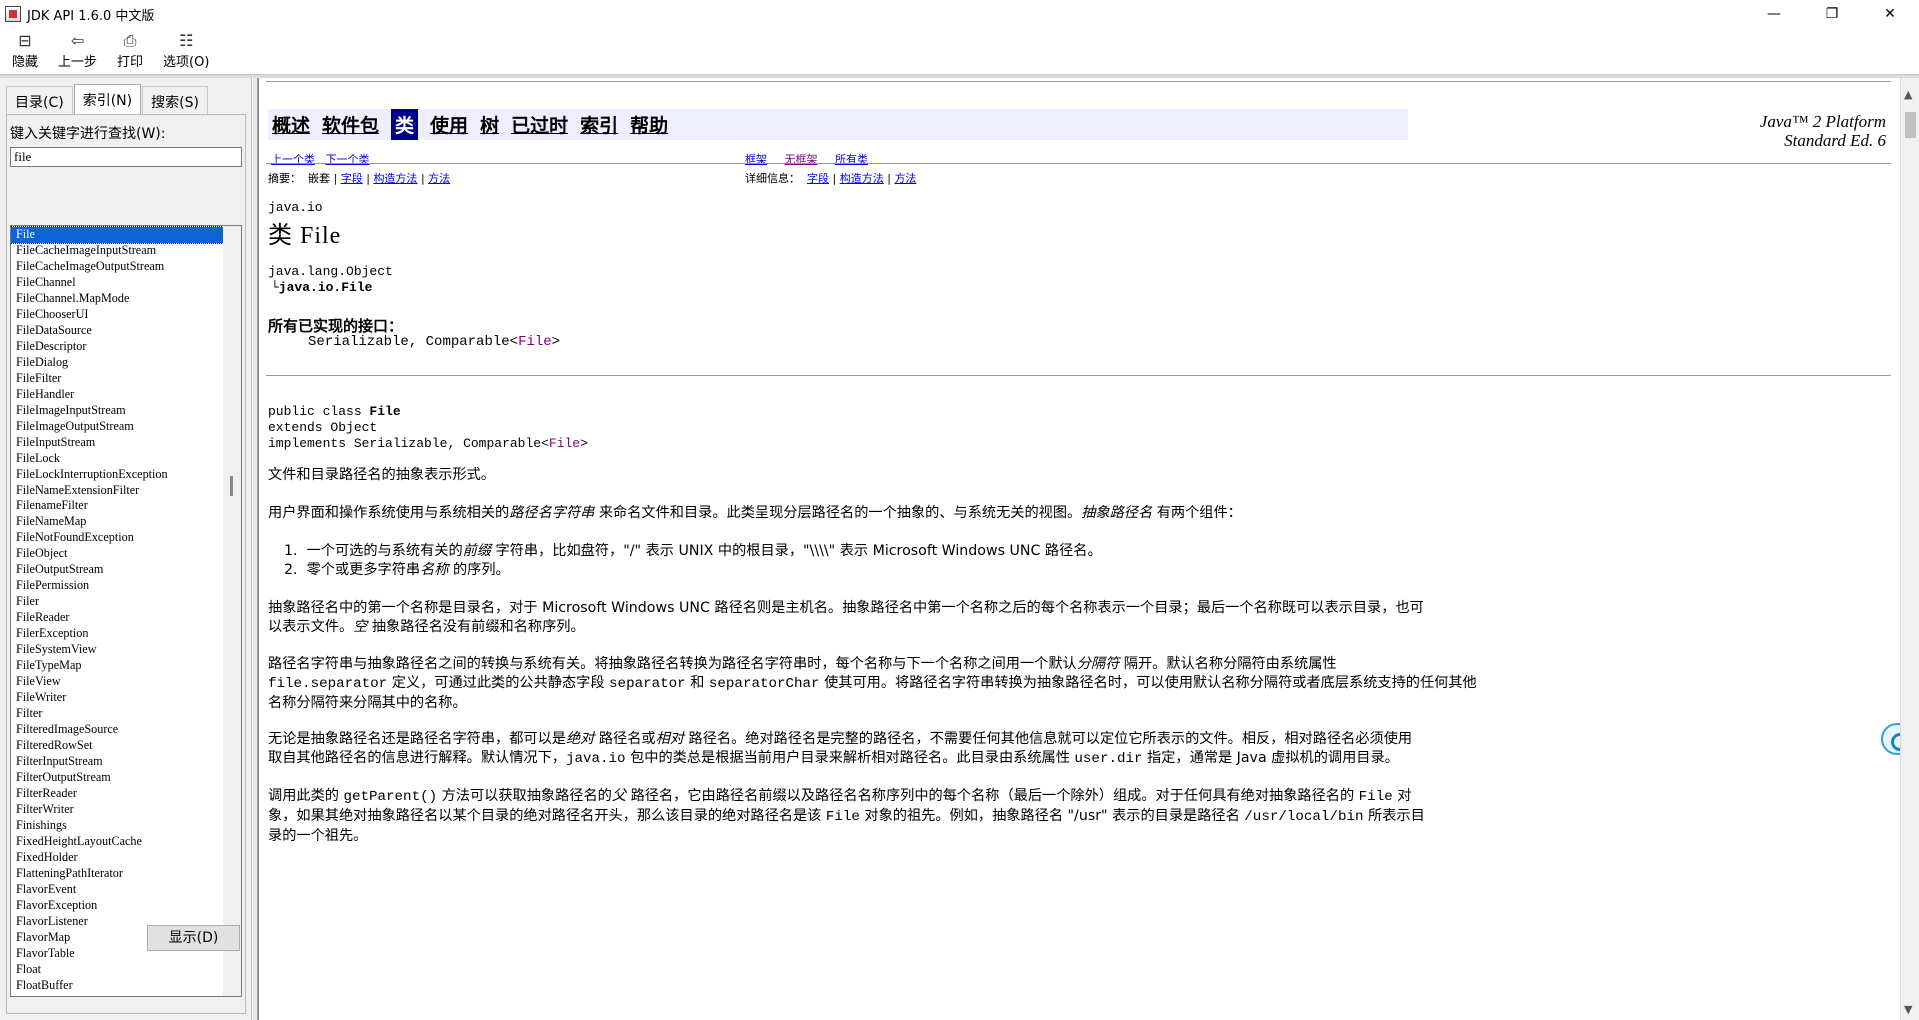 This screenshot has height=1020, width=1919. What do you see at coordinates (117, 570) in the screenshot?
I see `index-list-item: FileOutputStream` at bounding box center [117, 570].